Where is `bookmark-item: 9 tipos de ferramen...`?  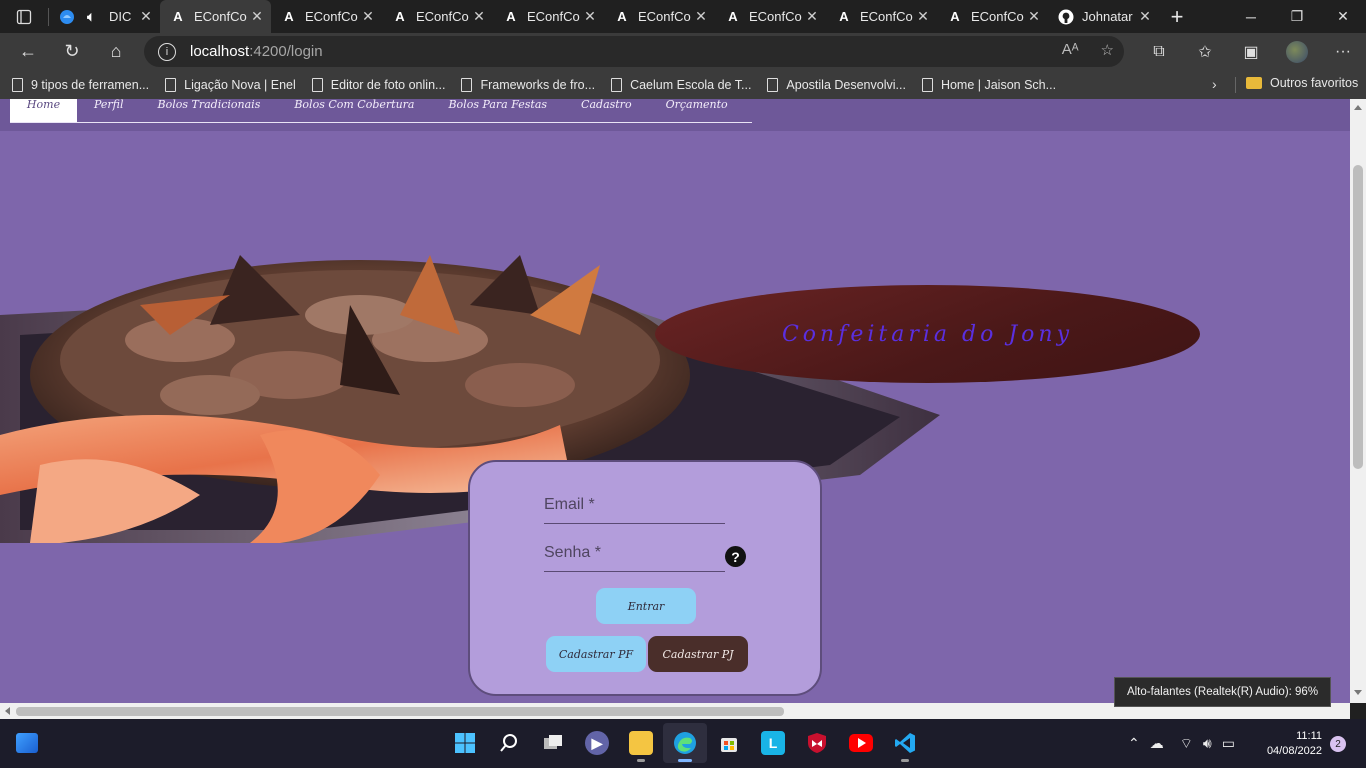
bookmark-item: 9 tipos de ferramen... is located at coordinates (80, 84).